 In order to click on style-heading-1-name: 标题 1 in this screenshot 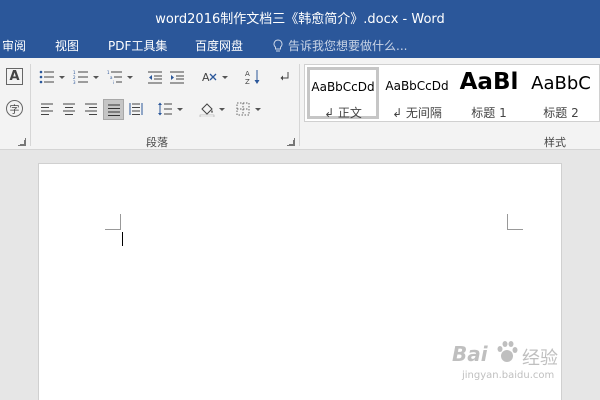, I will do `click(489, 113)`.